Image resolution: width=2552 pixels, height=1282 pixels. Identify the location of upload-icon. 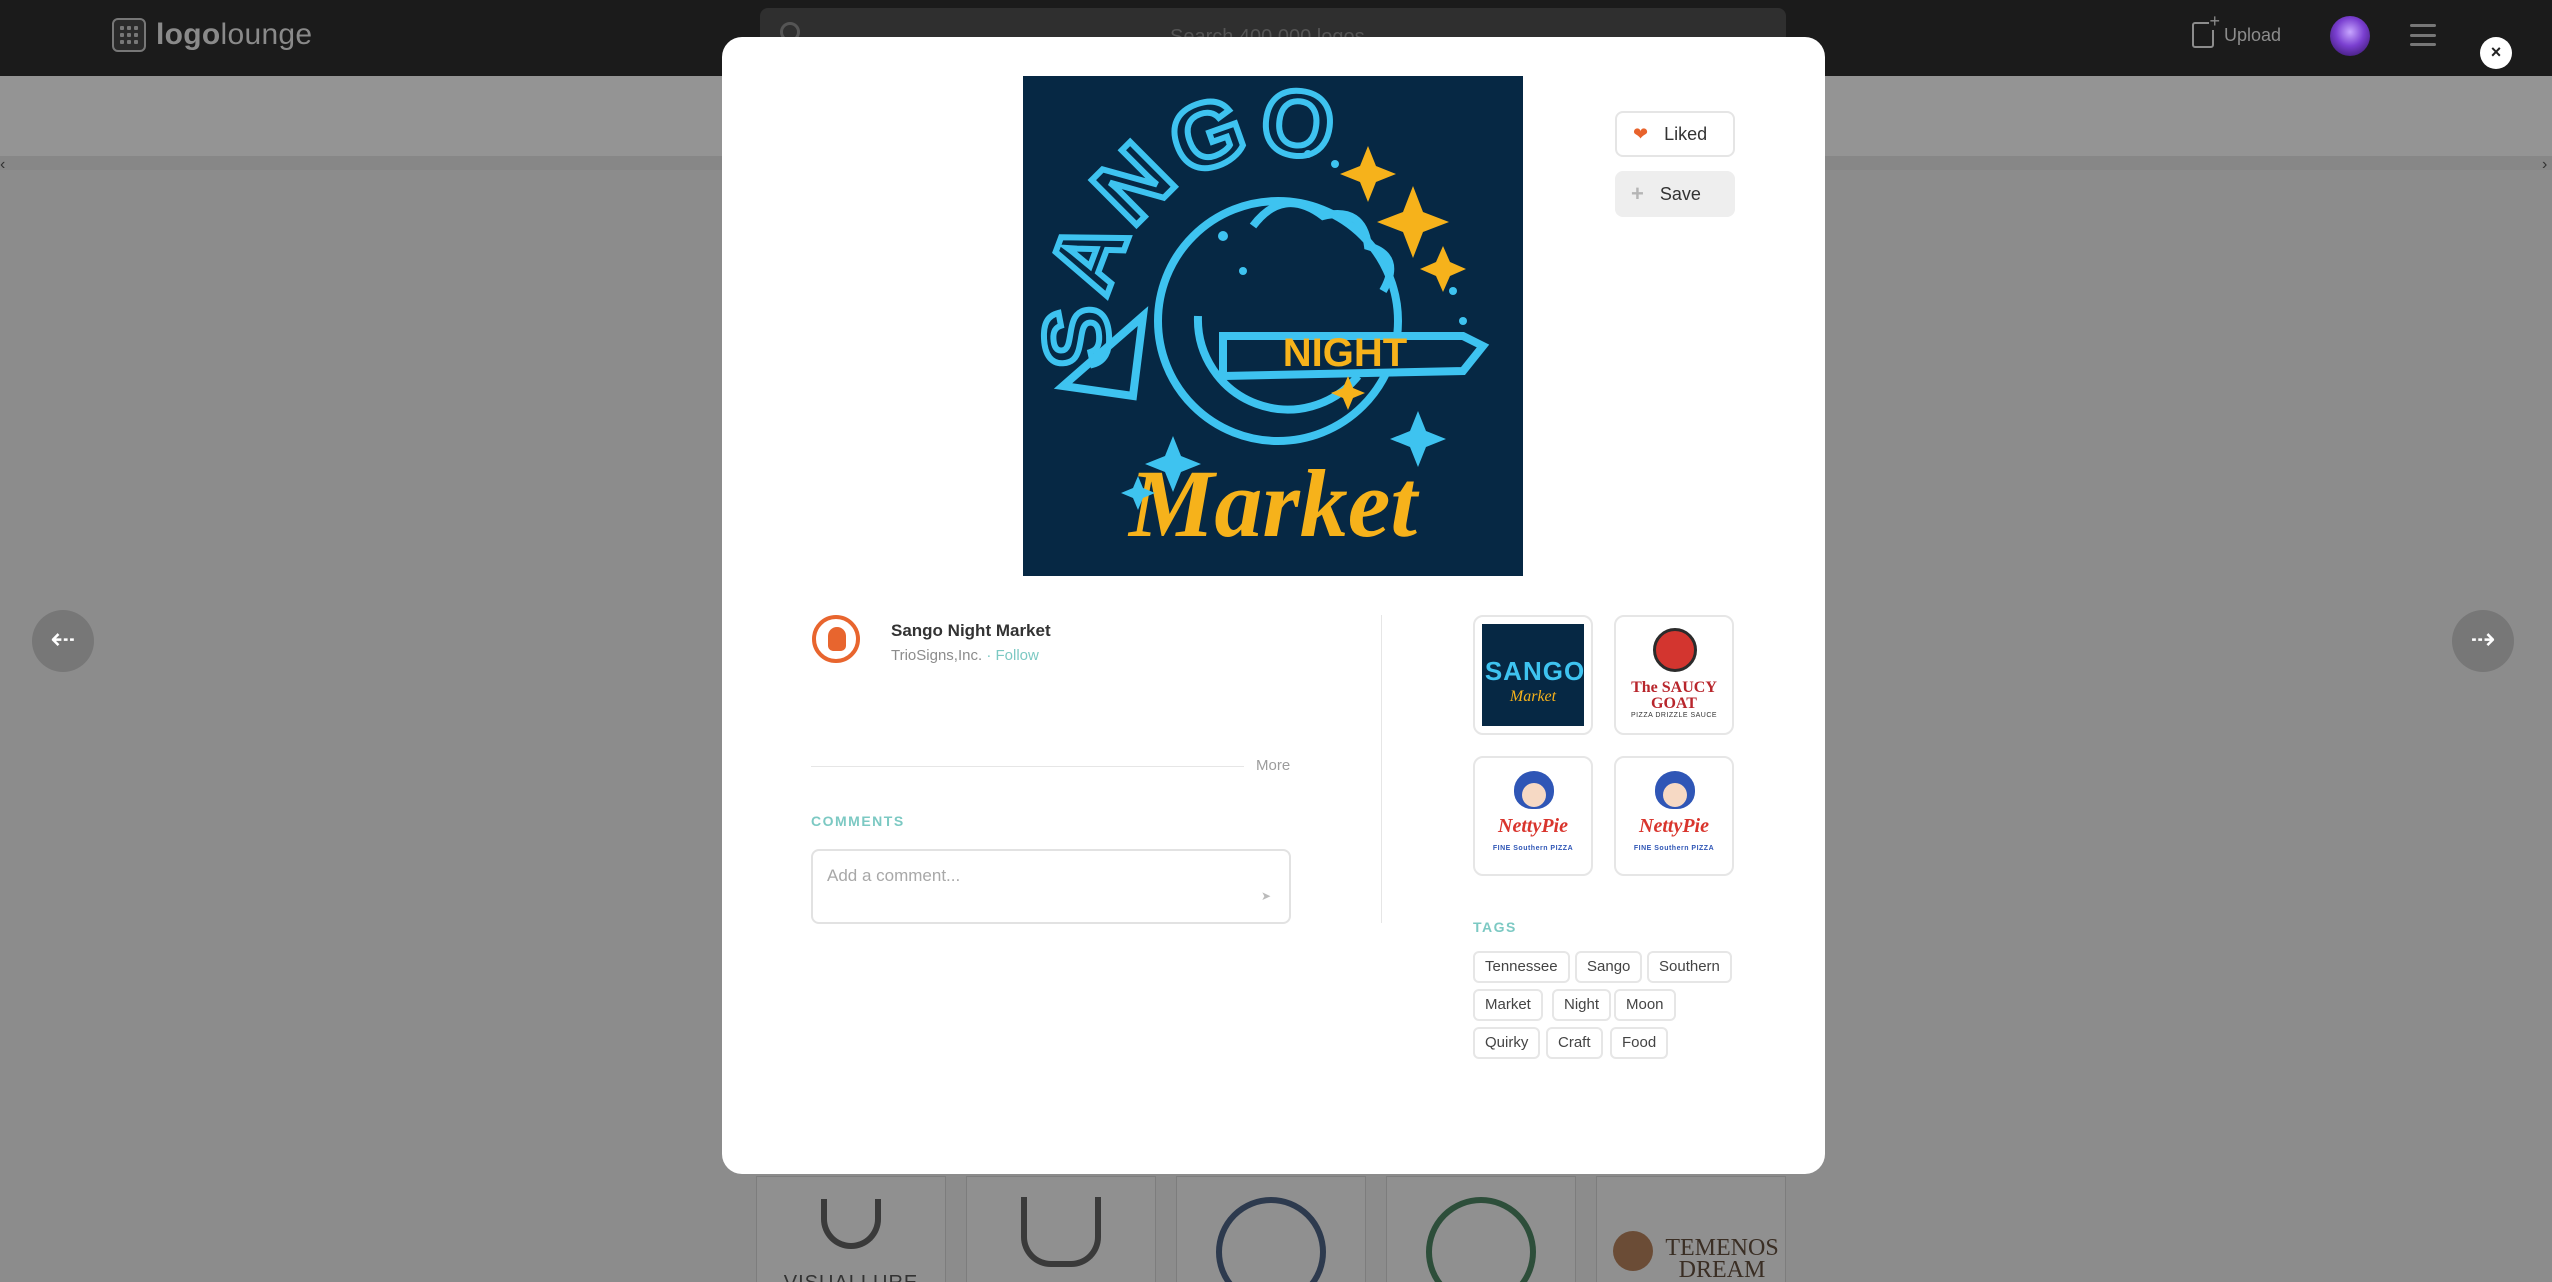
(2206, 30).